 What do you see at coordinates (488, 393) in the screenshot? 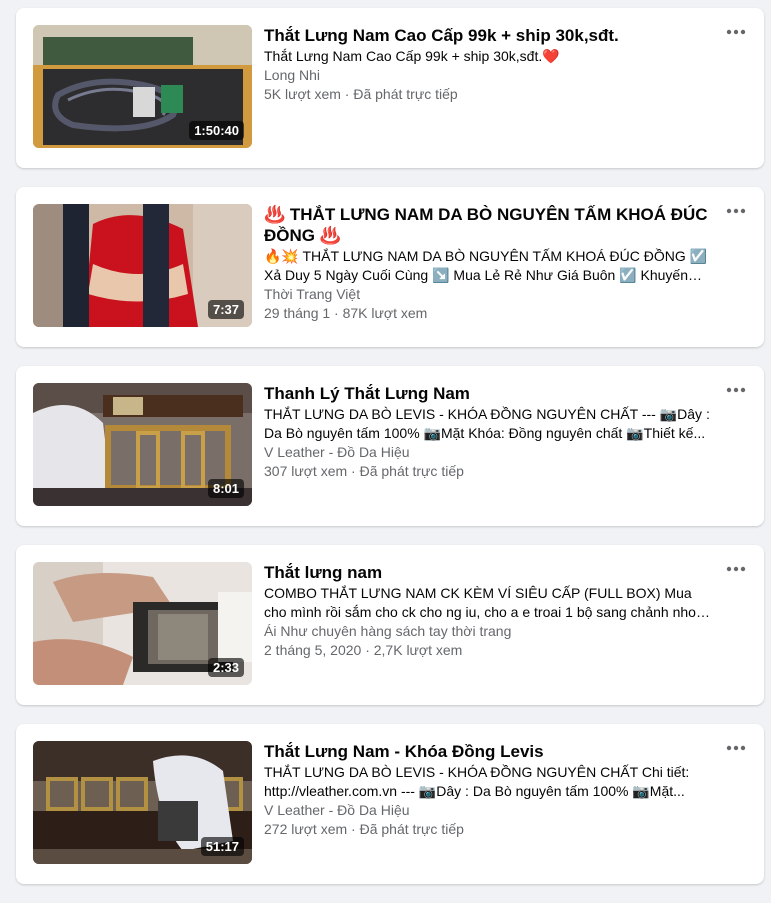
I see `video-title: Thanh Lý Thắt Lưng Nam` at bounding box center [488, 393].